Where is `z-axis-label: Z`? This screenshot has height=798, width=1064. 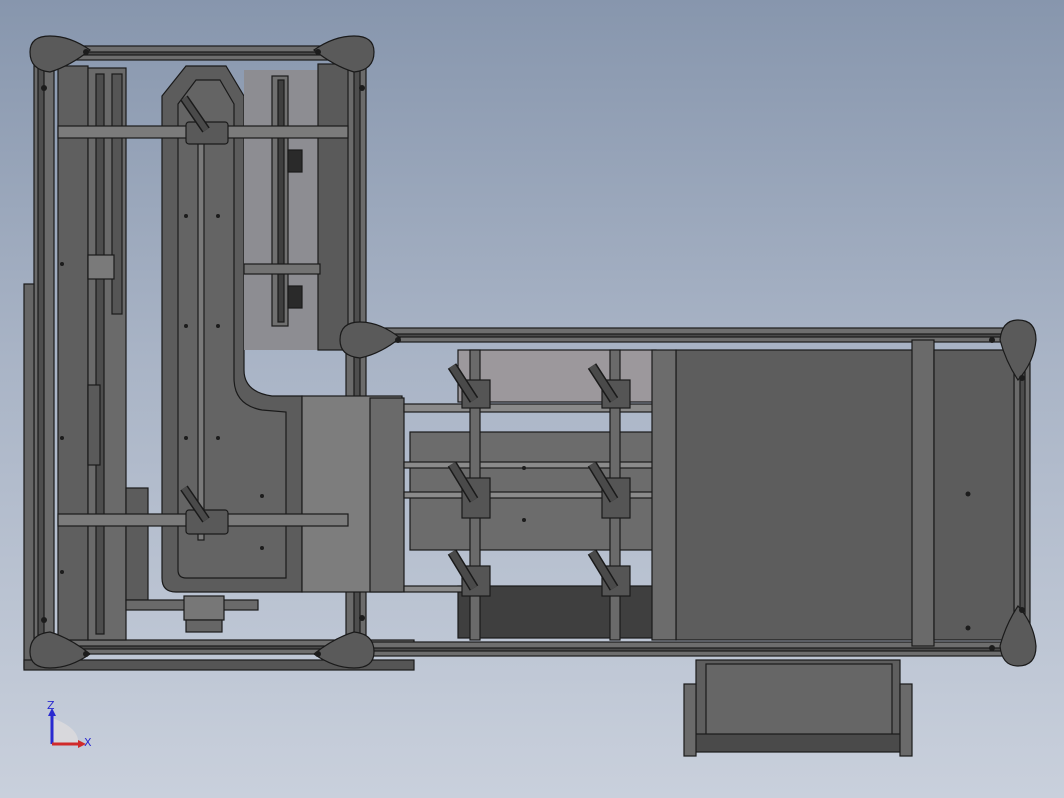 z-axis-label: Z is located at coordinates (51, 705).